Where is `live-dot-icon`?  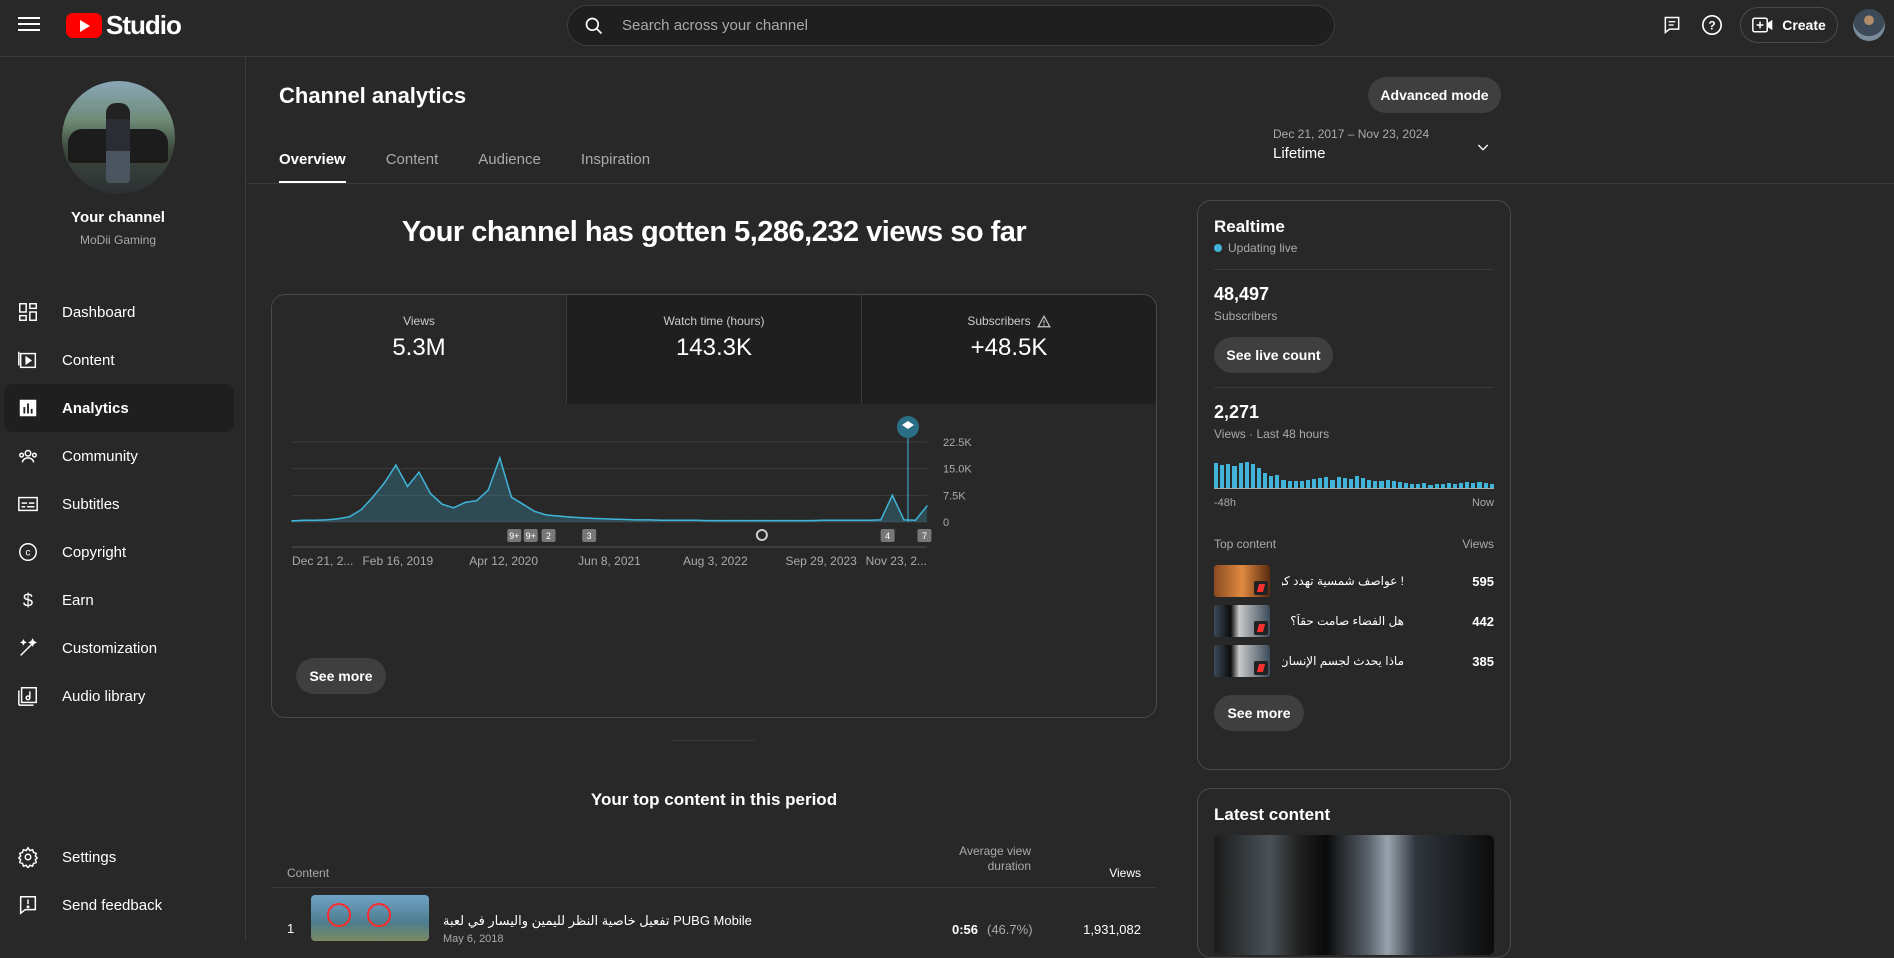 live-dot-icon is located at coordinates (1218, 248).